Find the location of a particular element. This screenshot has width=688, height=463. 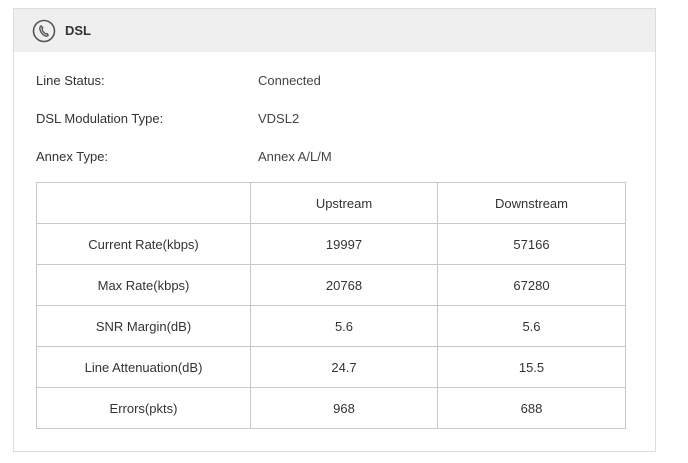

line-status-value: Connected is located at coordinates (289, 80).